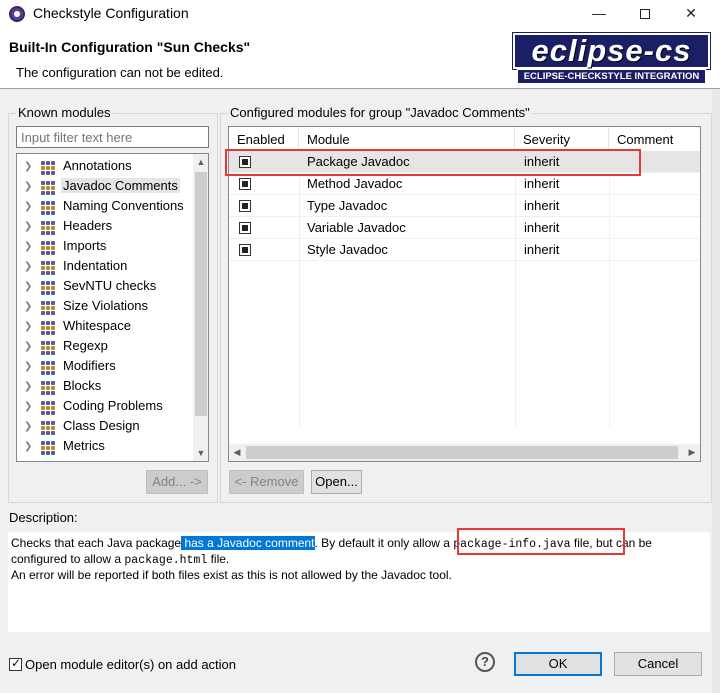  What do you see at coordinates (123, 205) in the screenshot?
I see `tree-item-label: Naming Conventions` at bounding box center [123, 205].